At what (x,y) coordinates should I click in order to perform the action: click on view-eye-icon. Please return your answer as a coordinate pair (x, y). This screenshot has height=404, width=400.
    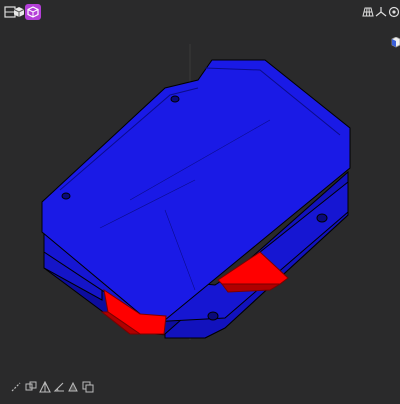
    Looking at the image, I should click on (394, 12).